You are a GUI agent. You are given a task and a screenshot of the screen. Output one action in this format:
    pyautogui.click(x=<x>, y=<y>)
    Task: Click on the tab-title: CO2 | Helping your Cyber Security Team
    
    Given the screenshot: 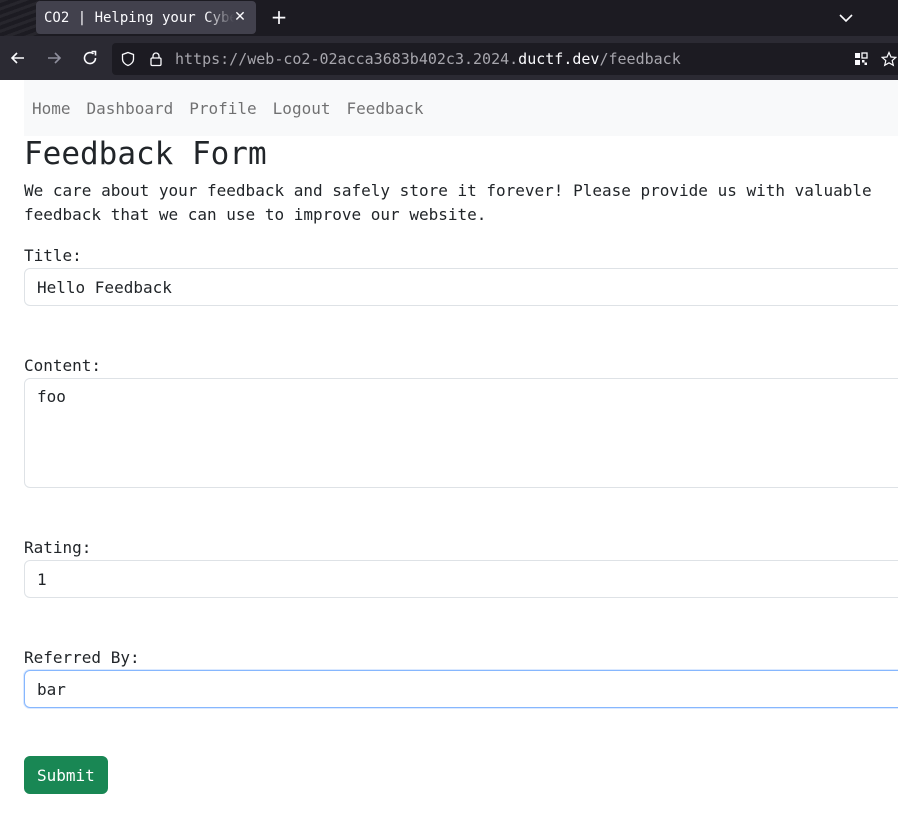 What is the action you would take?
    pyautogui.click(x=139, y=17)
    